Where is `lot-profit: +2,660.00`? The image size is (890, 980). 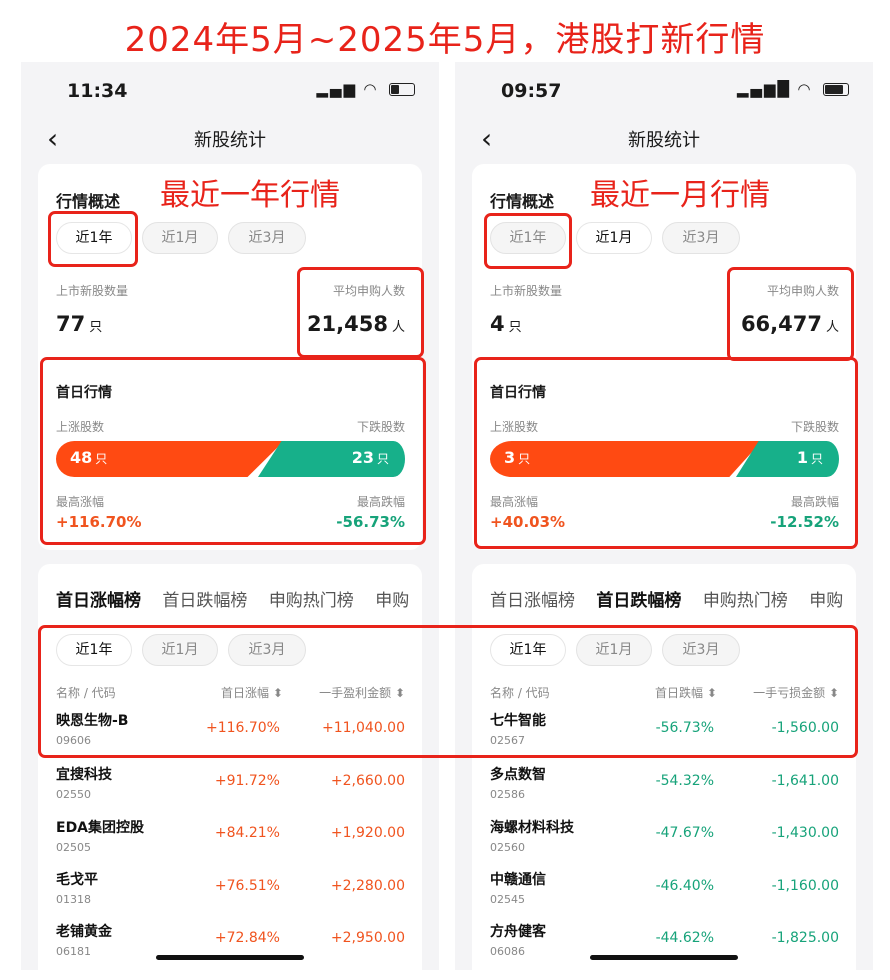
lot-profit: +2,660.00 is located at coordinates (367, 781).